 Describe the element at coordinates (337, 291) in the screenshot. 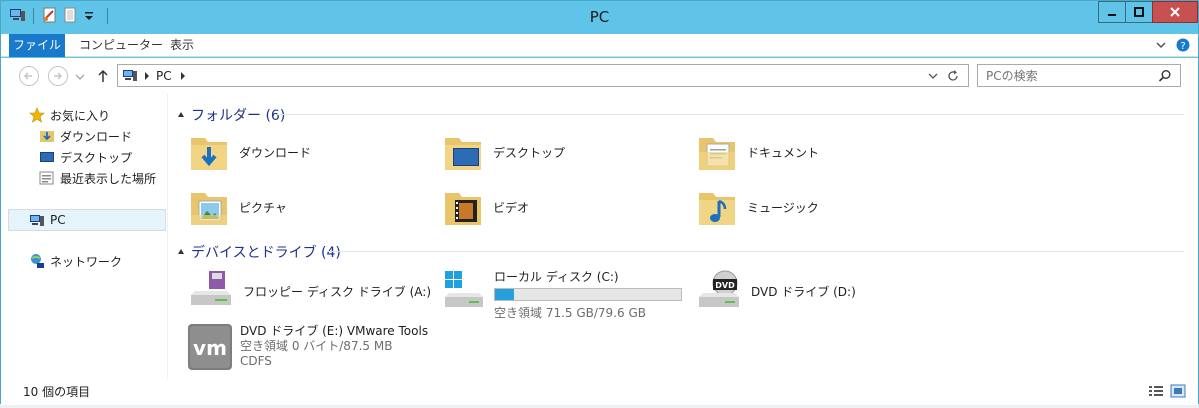

I see `drive-label: フロッピー ディスク ドライブ (A:)` at that location.